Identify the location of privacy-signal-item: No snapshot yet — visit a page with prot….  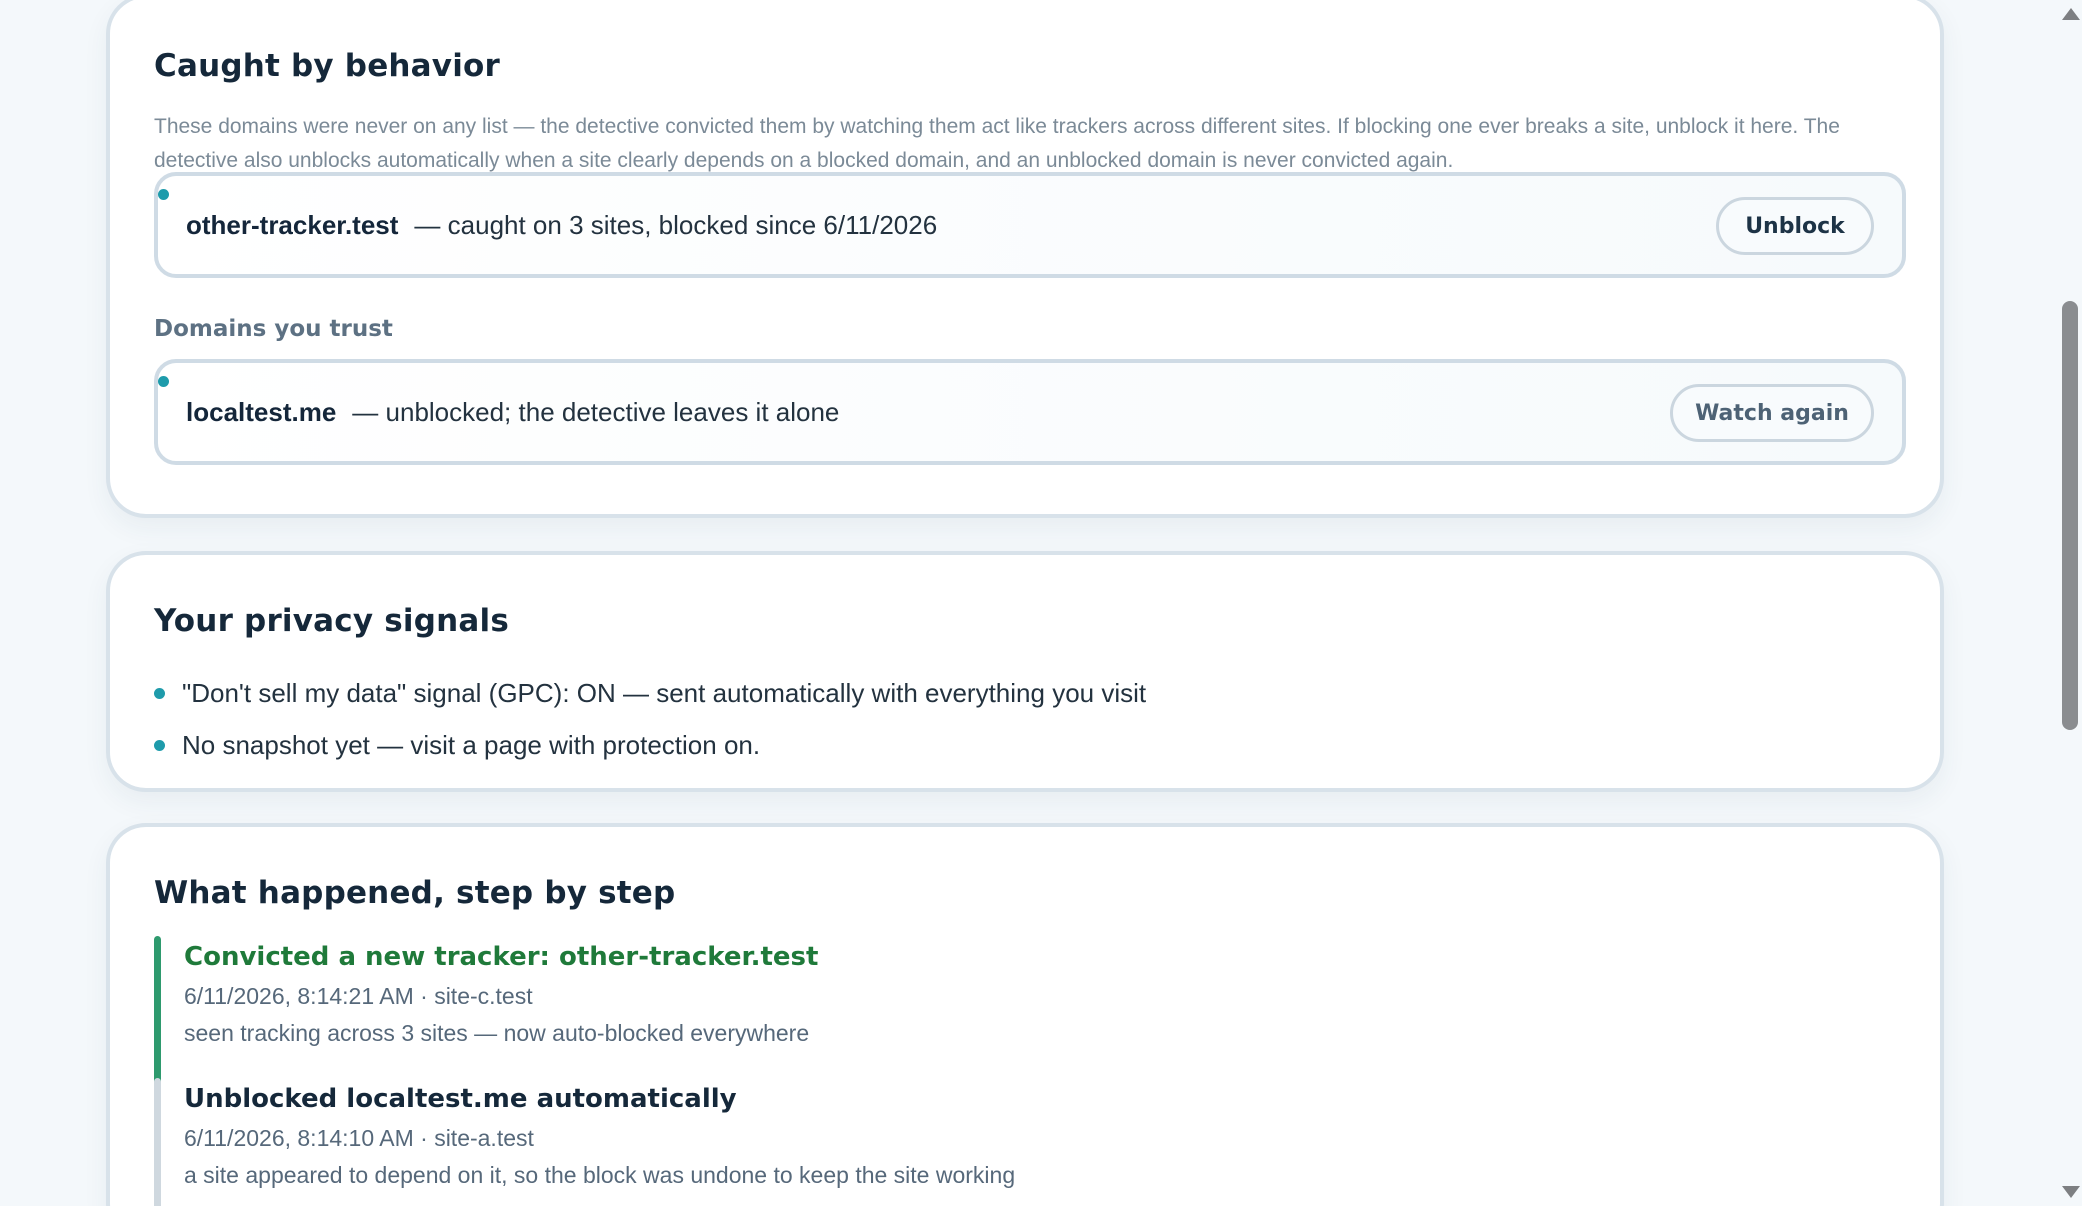
(650, 745).